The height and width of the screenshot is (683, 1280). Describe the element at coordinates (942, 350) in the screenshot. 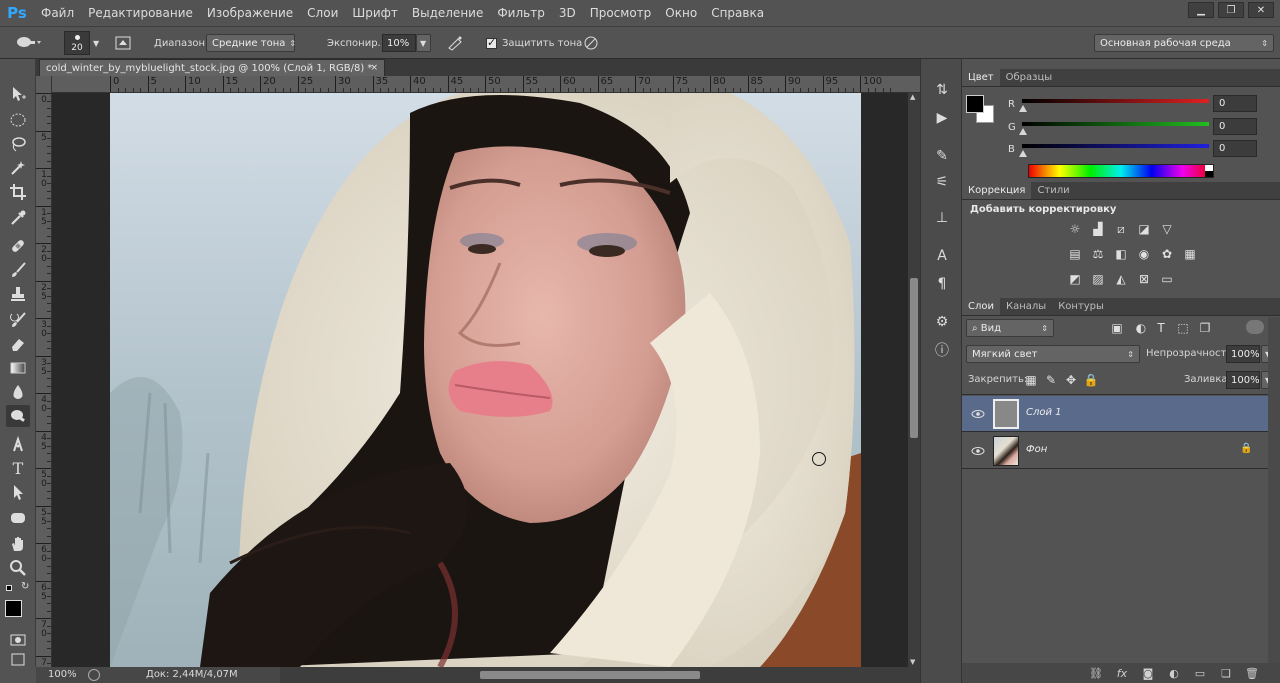

I see `info-panel-icon: ⓘ` at that location.